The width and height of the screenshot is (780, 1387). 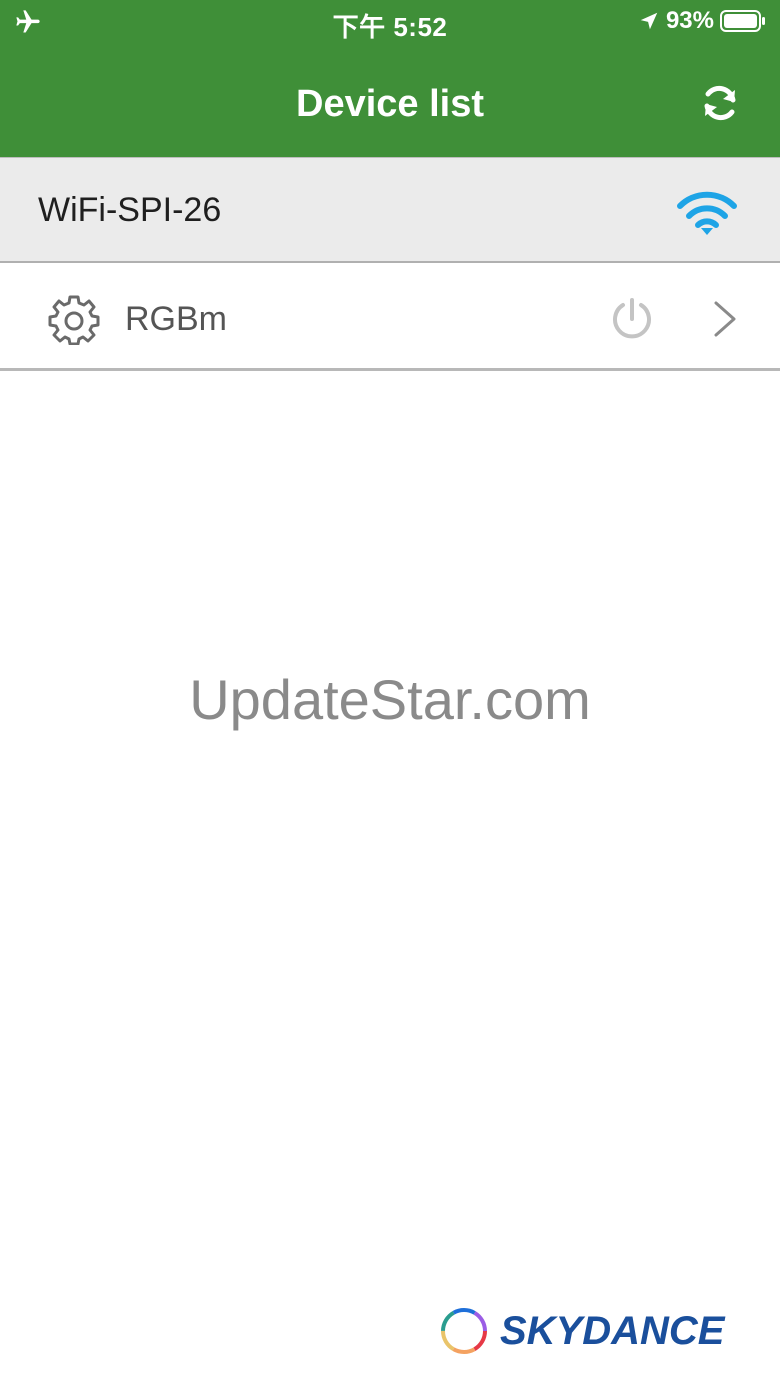 I want to click on refresh-button, so click(x=720, y=103).